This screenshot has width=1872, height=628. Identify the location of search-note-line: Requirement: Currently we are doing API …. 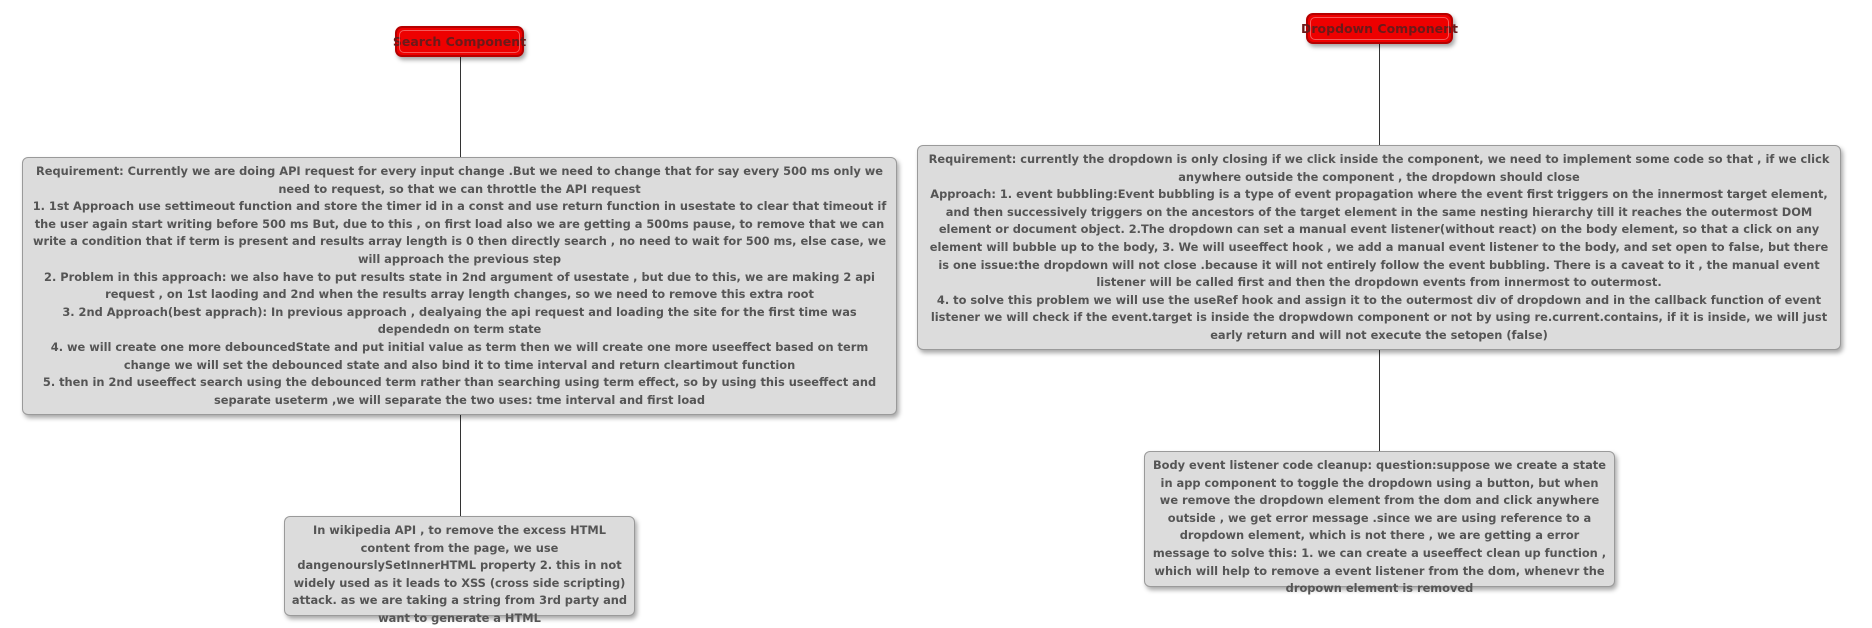
(459, 180).